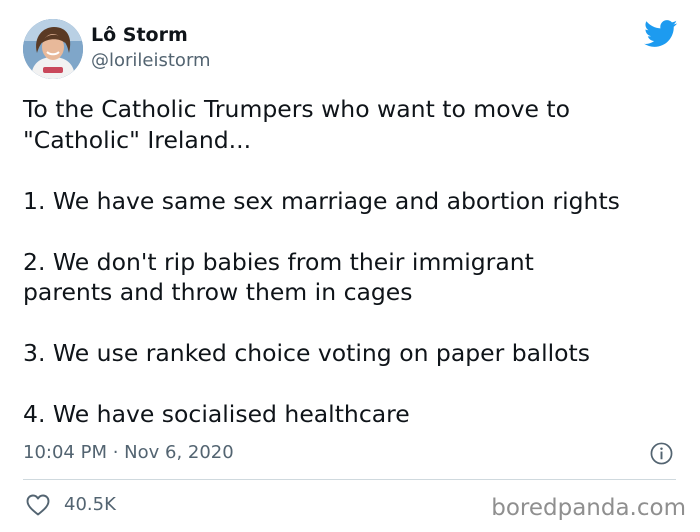 This screenshot has width=700, height=532. I want to click on info-icon, so click(661, 453).